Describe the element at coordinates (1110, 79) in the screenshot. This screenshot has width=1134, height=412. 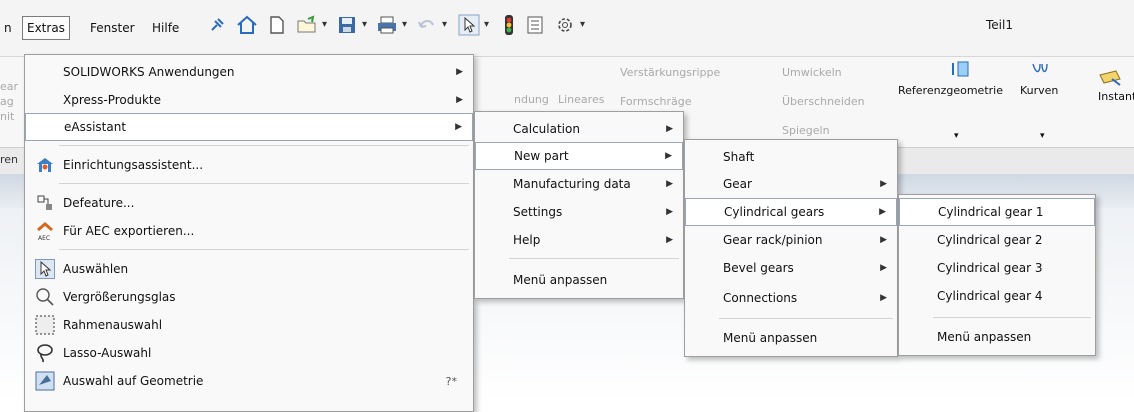
I see `instant3d-icon` at that location.